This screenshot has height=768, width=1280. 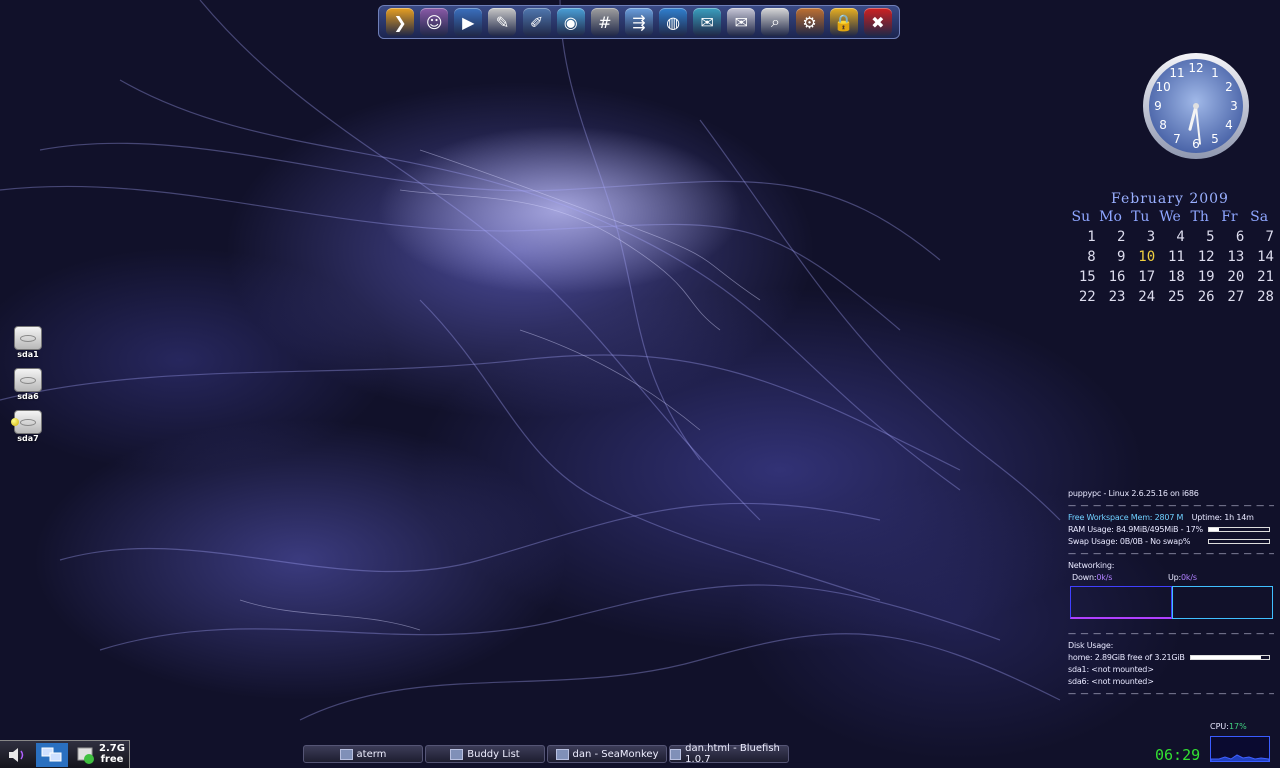 I want to click on down-label: Down:, so click(x=1084, y=577).